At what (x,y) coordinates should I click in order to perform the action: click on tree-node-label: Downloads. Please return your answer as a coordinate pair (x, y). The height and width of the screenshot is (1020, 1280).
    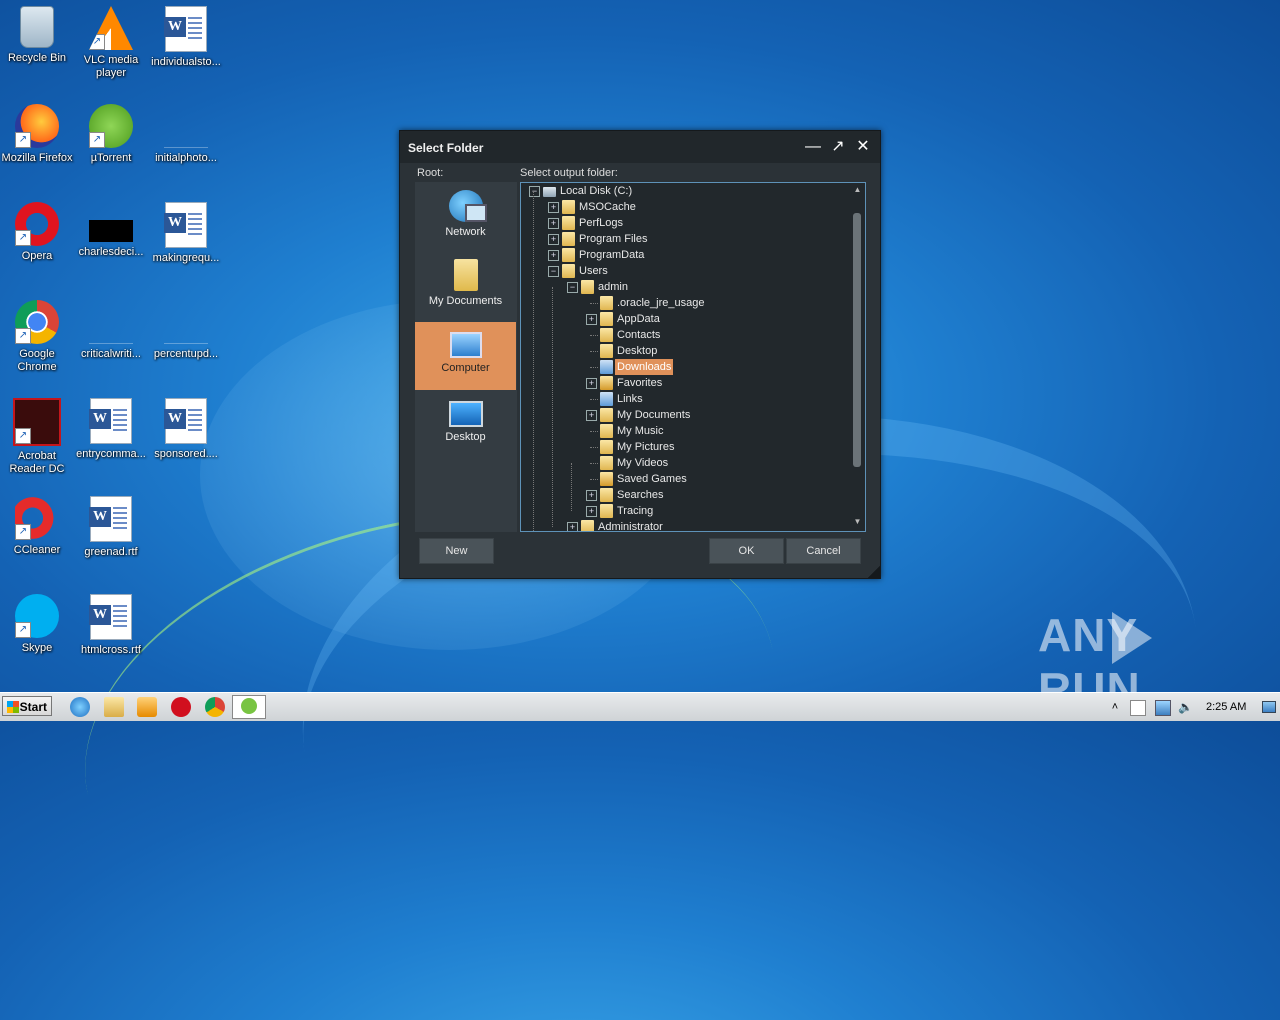
    Looking at the image, I should click on (644, 367).